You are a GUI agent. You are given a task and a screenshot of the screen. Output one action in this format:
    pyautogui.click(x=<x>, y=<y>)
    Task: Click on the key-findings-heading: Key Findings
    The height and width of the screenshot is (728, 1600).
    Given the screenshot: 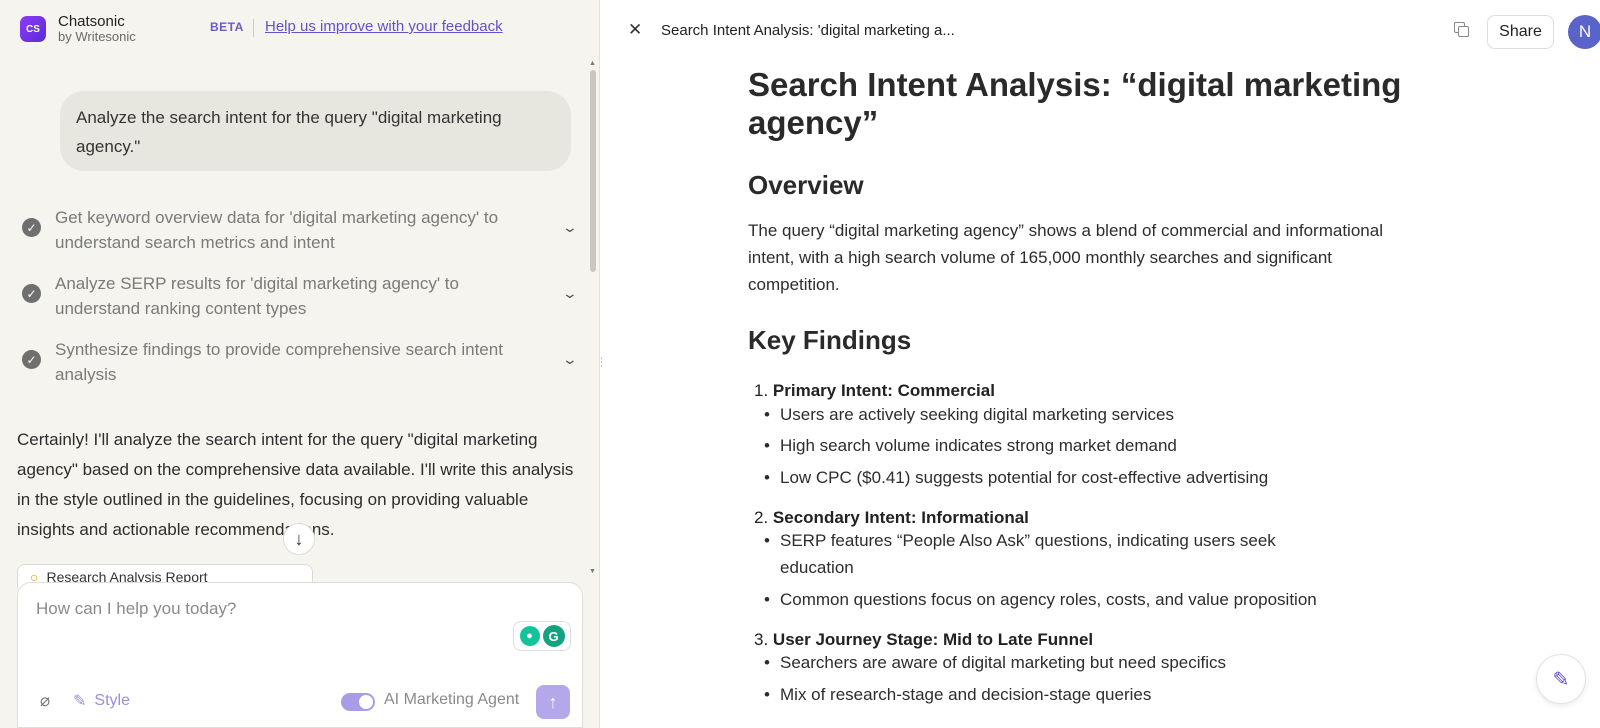 What is the action you would take?
    pyautogui.click(x=830, y=340)
    